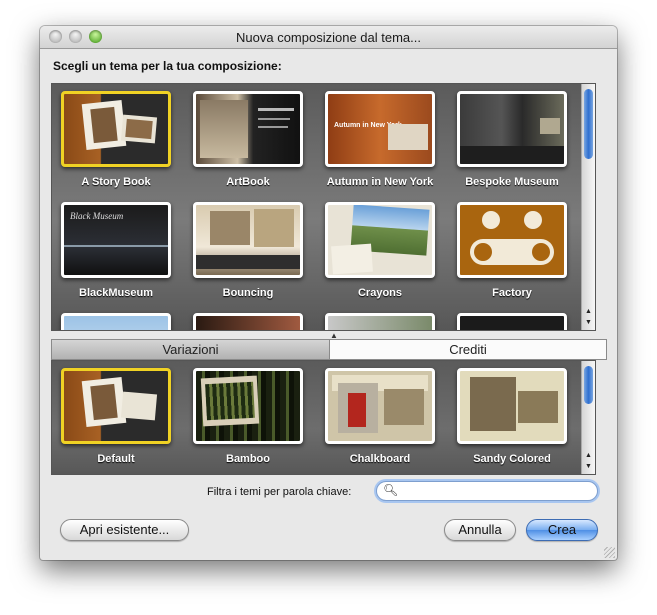  What do you see at coordinates (116, 182) in the screenshot?
I see `theme-label: A Story Book` at bounding box center [116, 182].